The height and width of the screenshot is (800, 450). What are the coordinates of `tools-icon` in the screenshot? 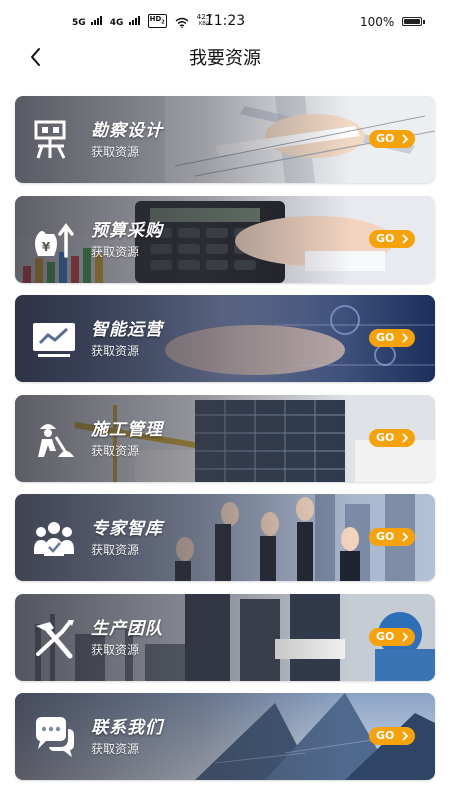 It's located at (55, 638).